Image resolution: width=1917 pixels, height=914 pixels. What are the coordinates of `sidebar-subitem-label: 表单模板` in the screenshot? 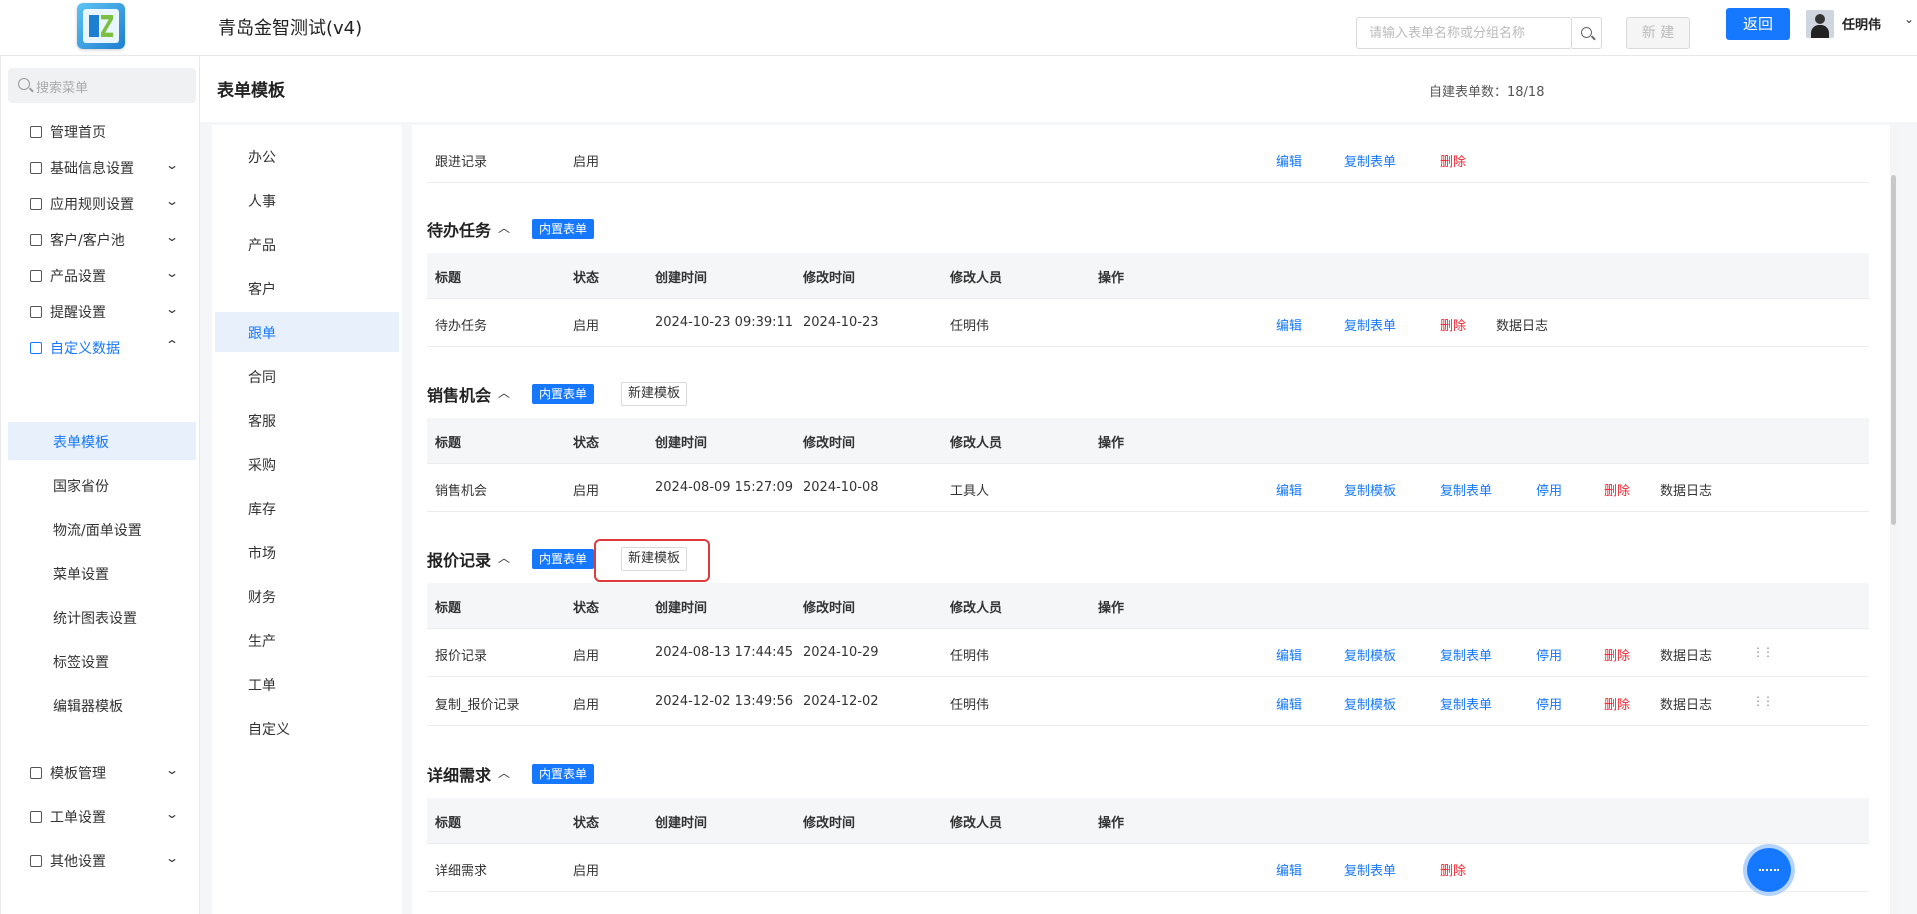 It's located at (81, 443).